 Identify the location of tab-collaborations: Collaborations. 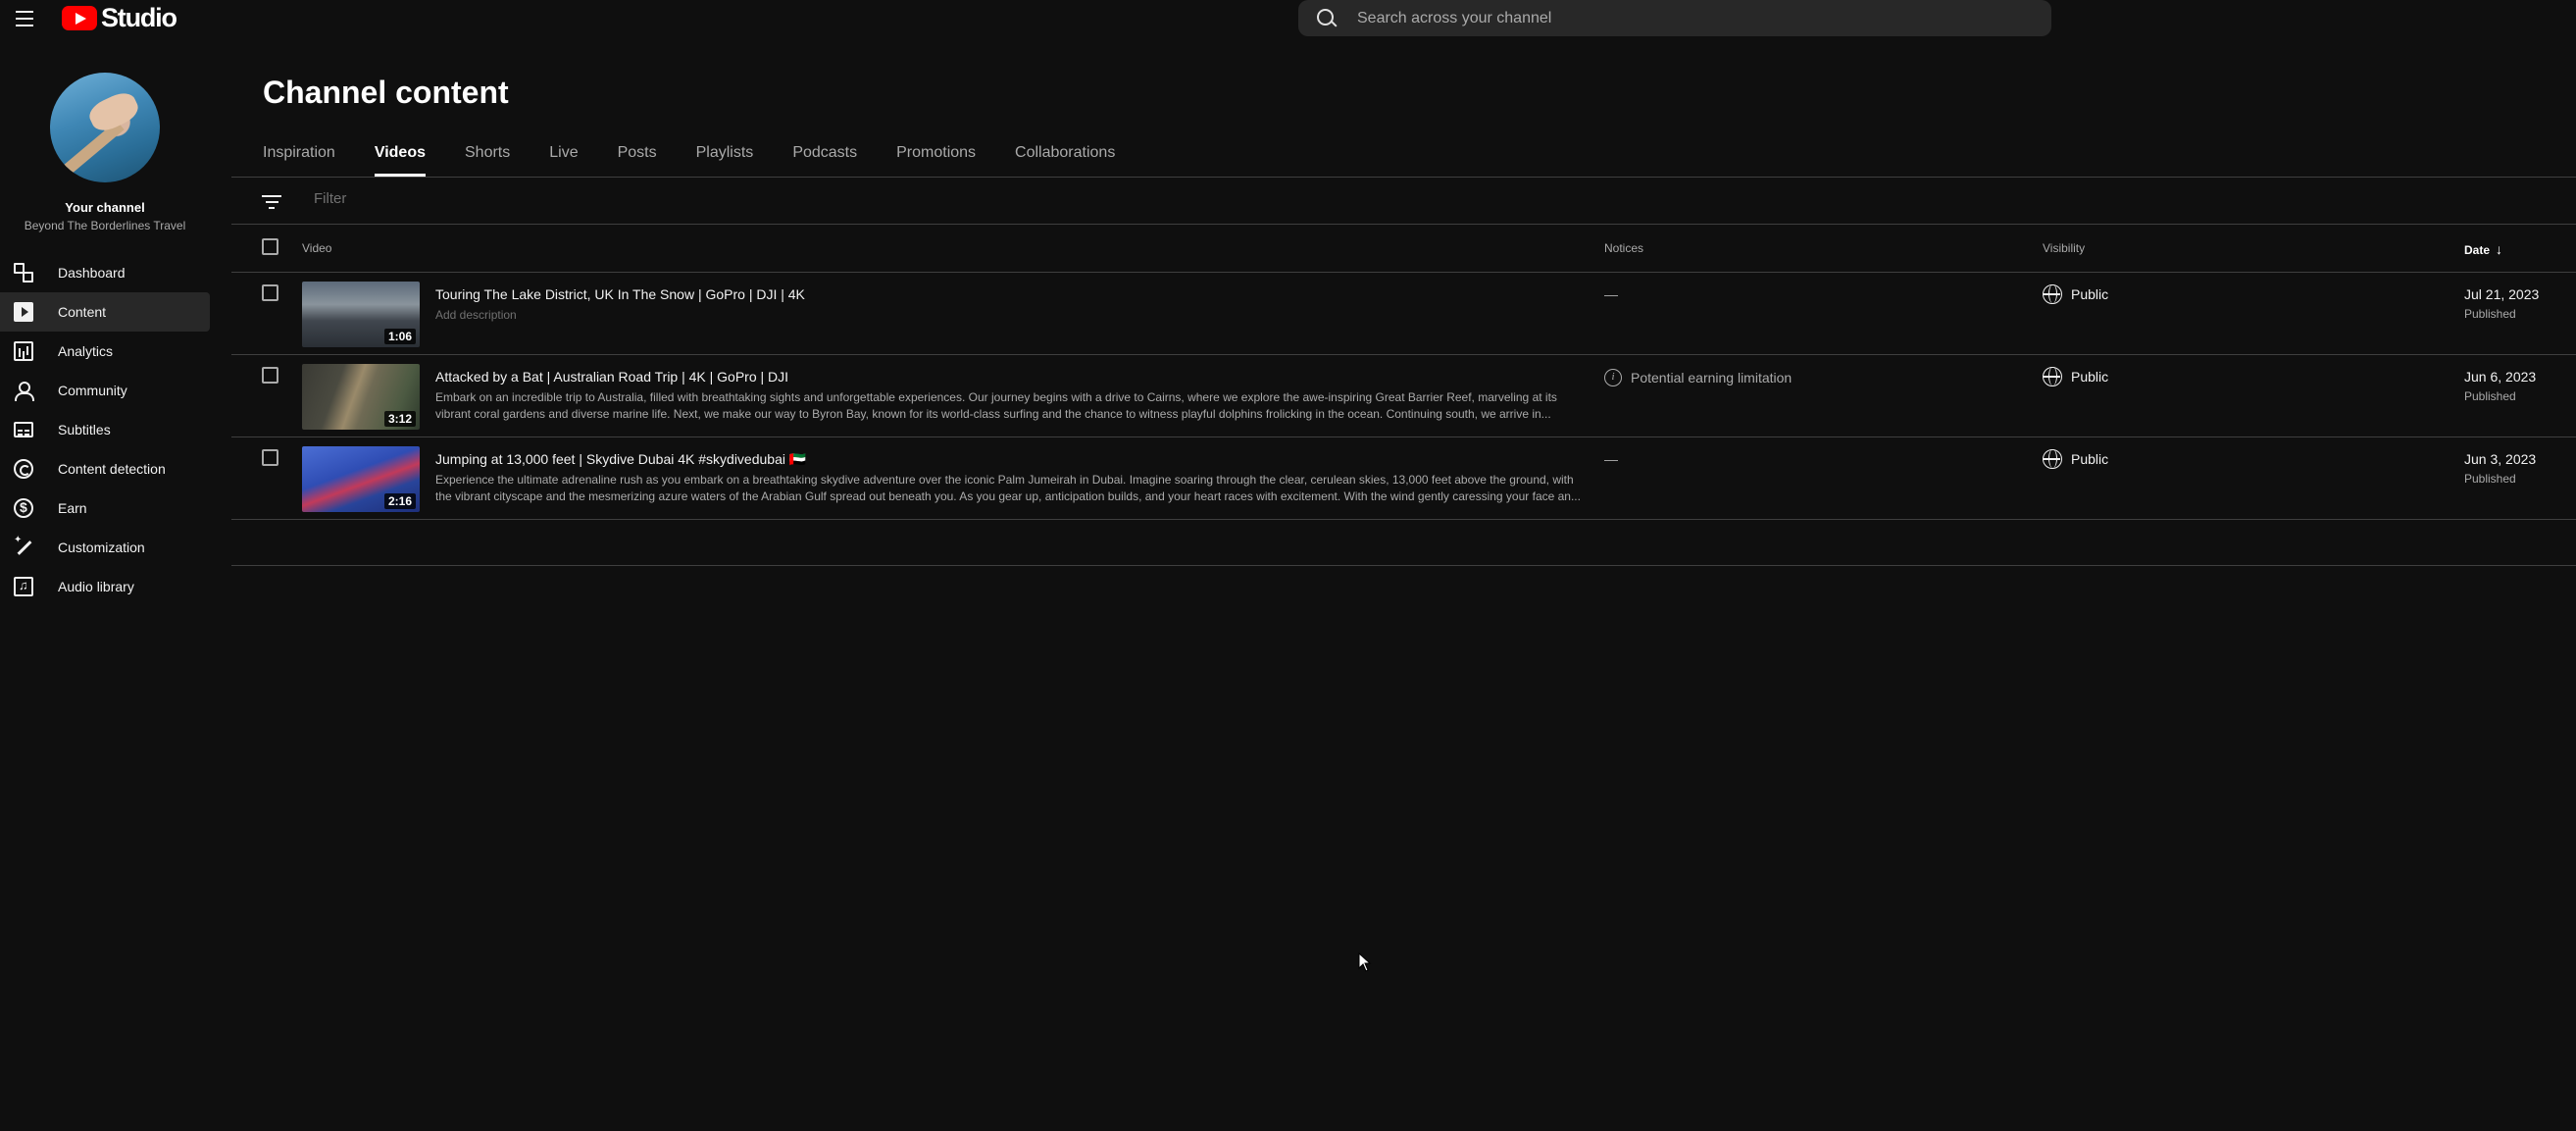
(1065, 160).